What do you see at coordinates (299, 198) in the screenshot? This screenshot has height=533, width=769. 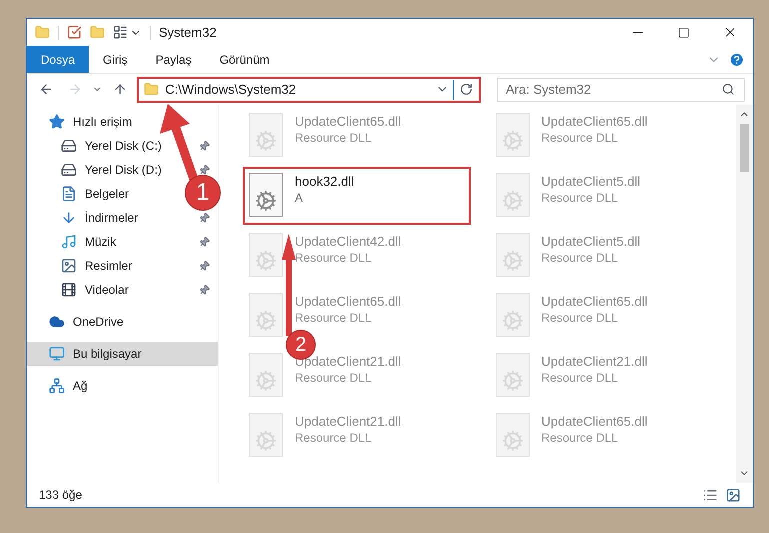 I see `file-type: A` at bounding box center [299, 198].